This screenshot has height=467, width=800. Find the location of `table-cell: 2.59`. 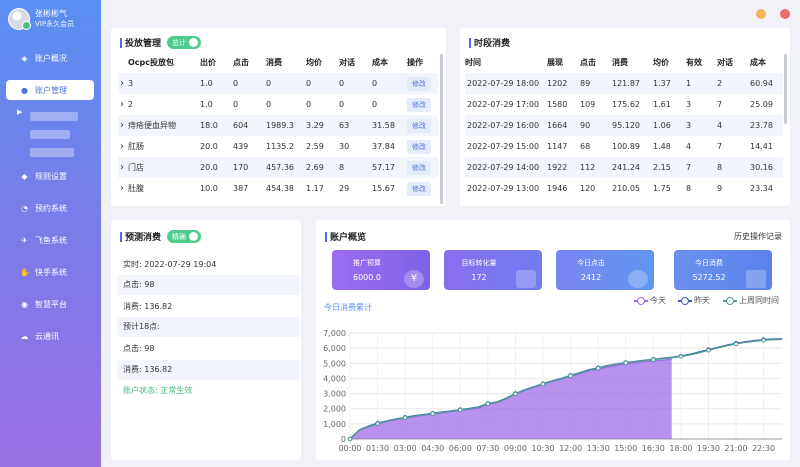

table-cell: 2.59 is located at coordinates (315, 146).